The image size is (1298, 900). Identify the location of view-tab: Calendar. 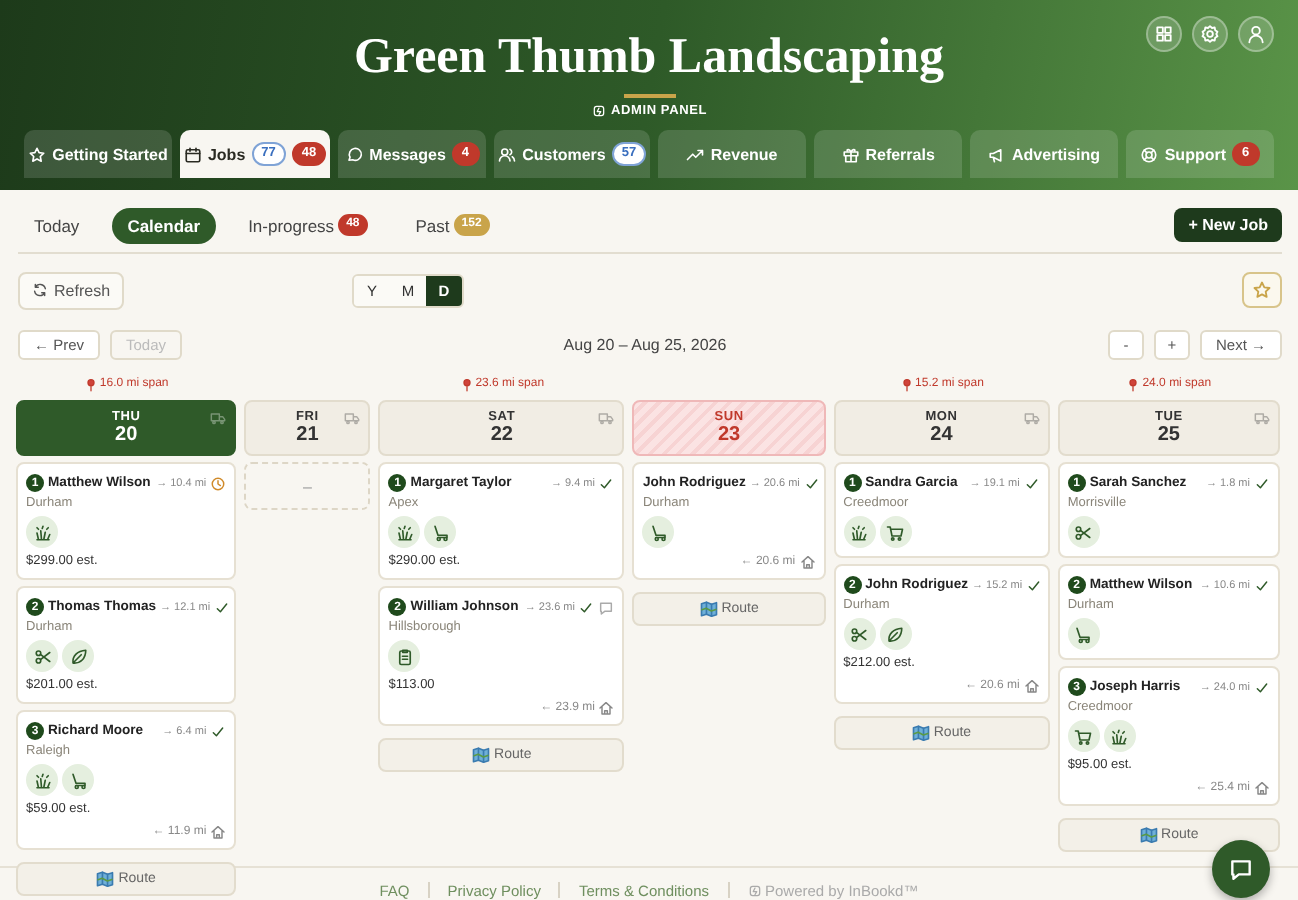
(164, 225).